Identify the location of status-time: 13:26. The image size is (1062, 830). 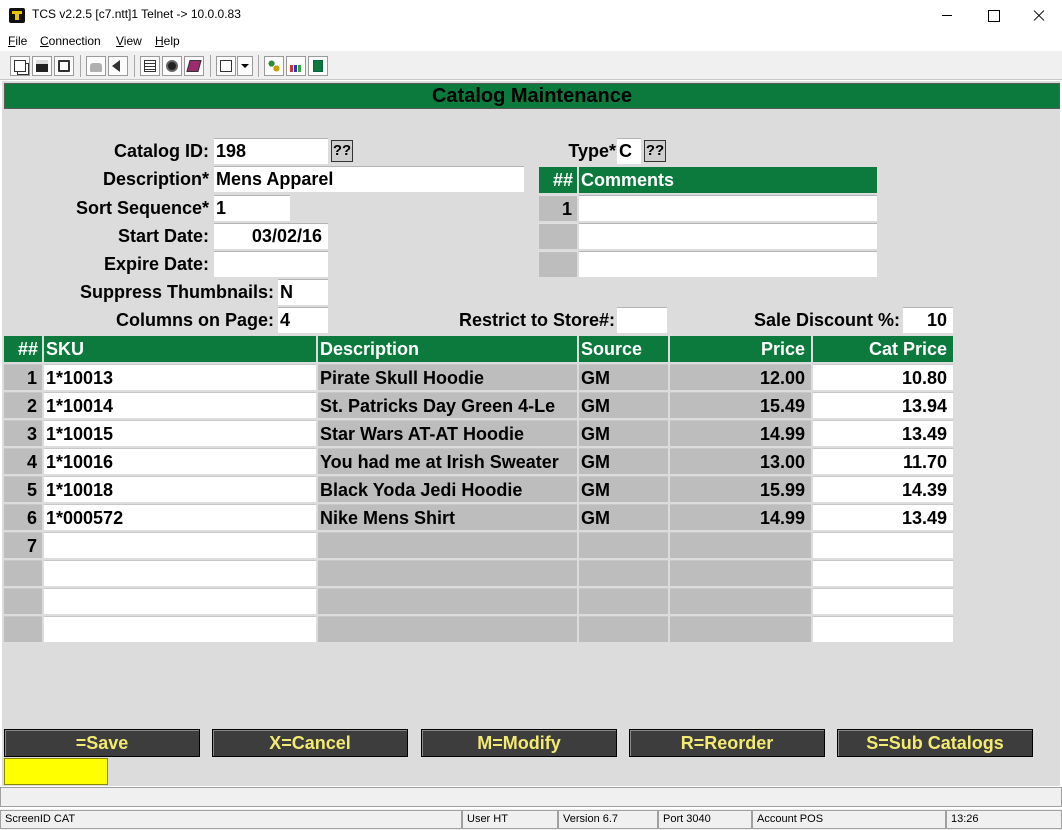
(1004, 819).